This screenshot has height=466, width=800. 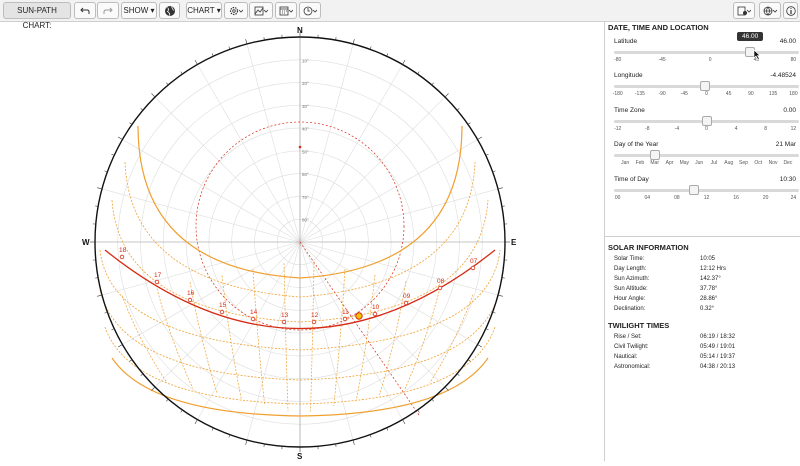 I want to click on globe-button, so click(x=169, y=10).